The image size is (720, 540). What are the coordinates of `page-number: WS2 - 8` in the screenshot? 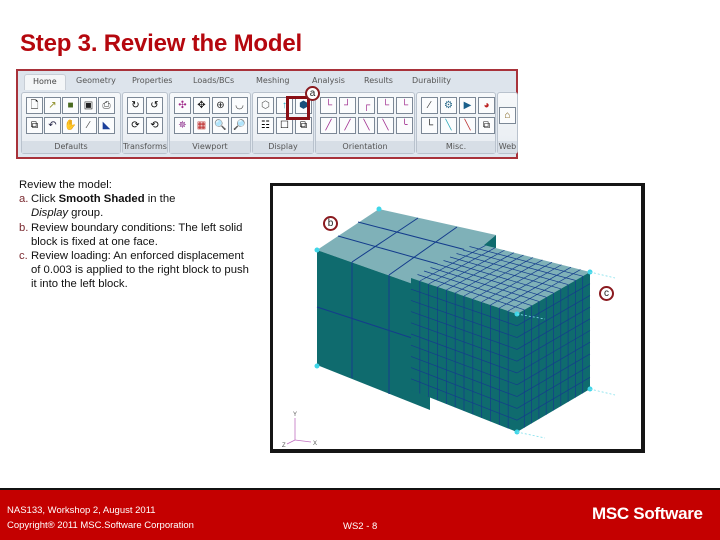 It's located at (360, 526).